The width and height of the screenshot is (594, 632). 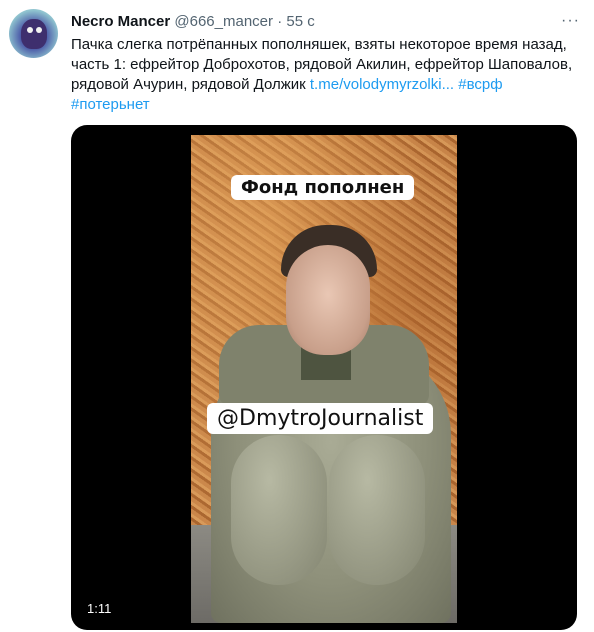 What do you see at coordinates (300, 21) in the screenshot?
I see `tweet-timestamp: 55 с` at bounding box center [300, 21].